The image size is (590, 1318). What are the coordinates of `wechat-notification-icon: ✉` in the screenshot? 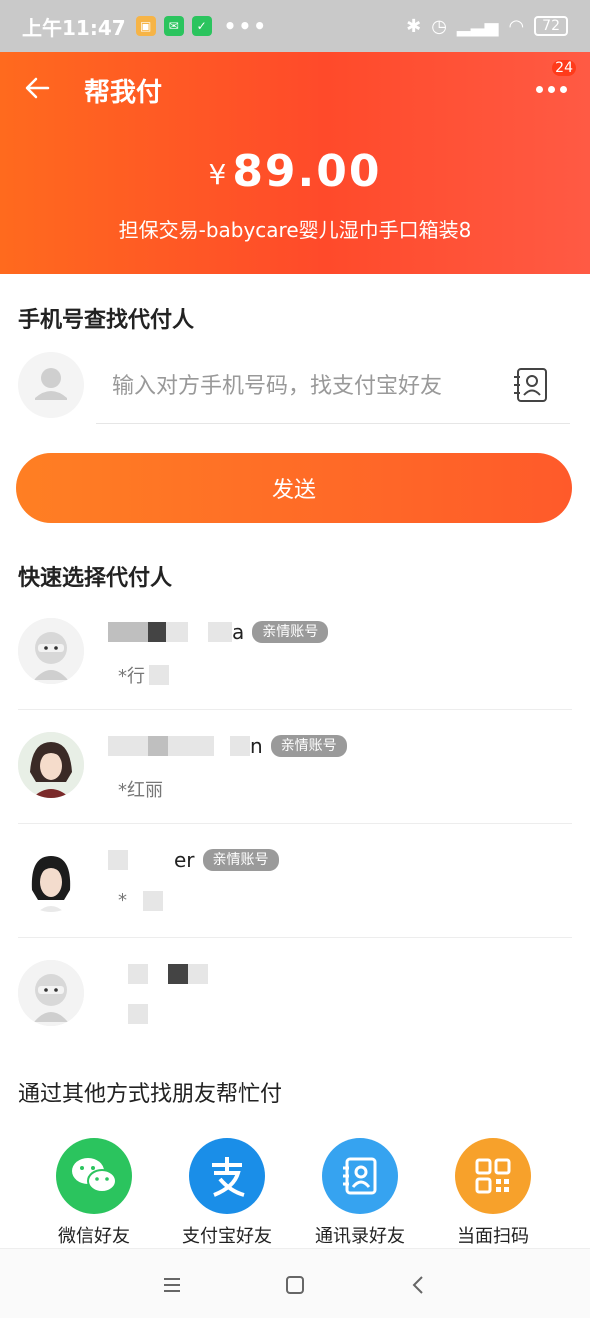 It's located at (173, 26).